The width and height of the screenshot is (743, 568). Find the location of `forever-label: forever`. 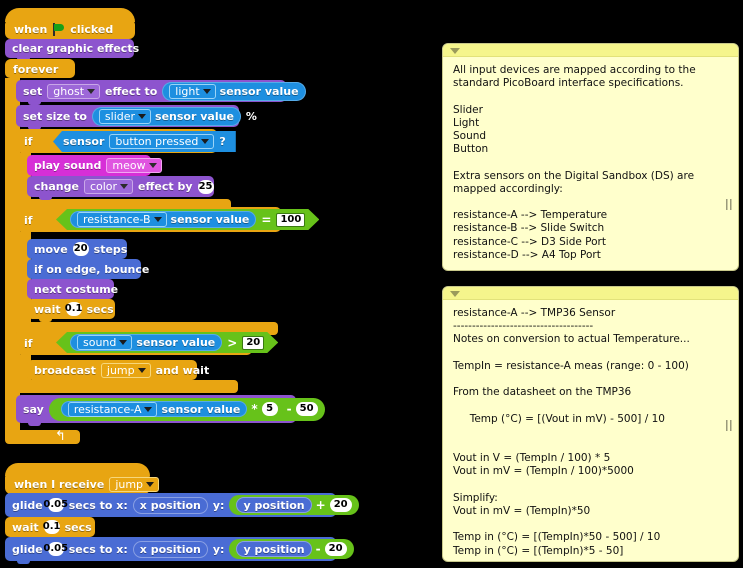

forever-label: forever is located at coordinates (36, 69).